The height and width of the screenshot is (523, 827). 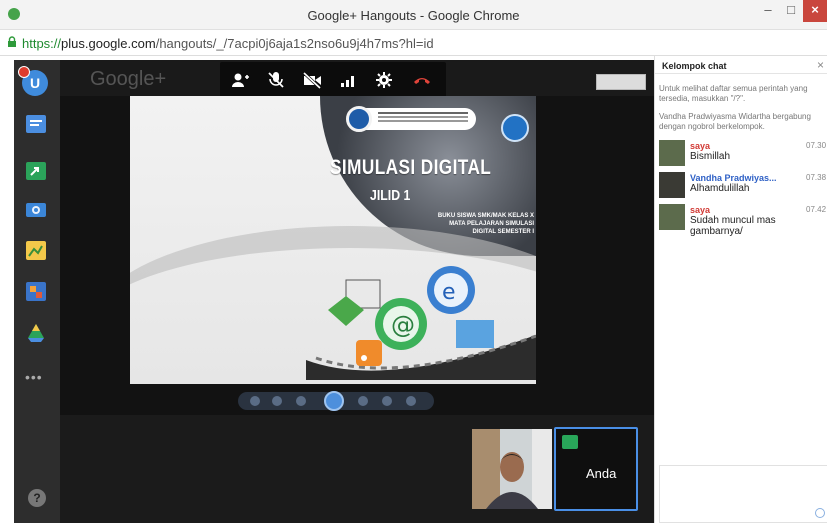 I want to click on screenshare-app-button, so click(x=36, y=172).